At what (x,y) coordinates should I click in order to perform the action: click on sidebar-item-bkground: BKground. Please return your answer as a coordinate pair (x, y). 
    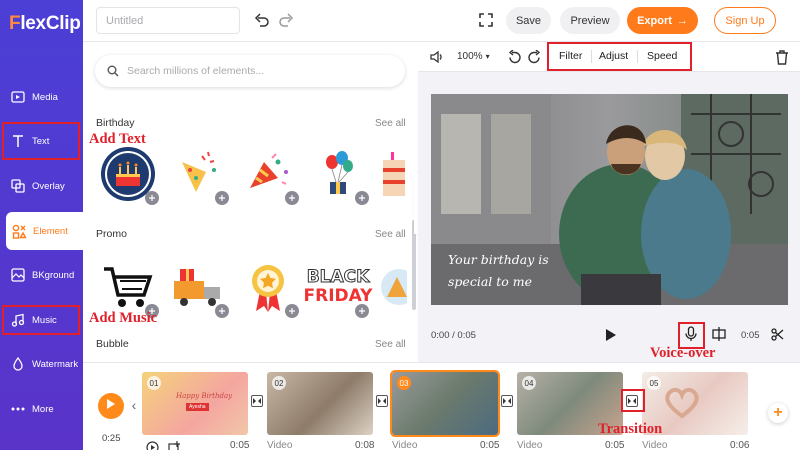
    Looking at the image, I should click on (41, 275).